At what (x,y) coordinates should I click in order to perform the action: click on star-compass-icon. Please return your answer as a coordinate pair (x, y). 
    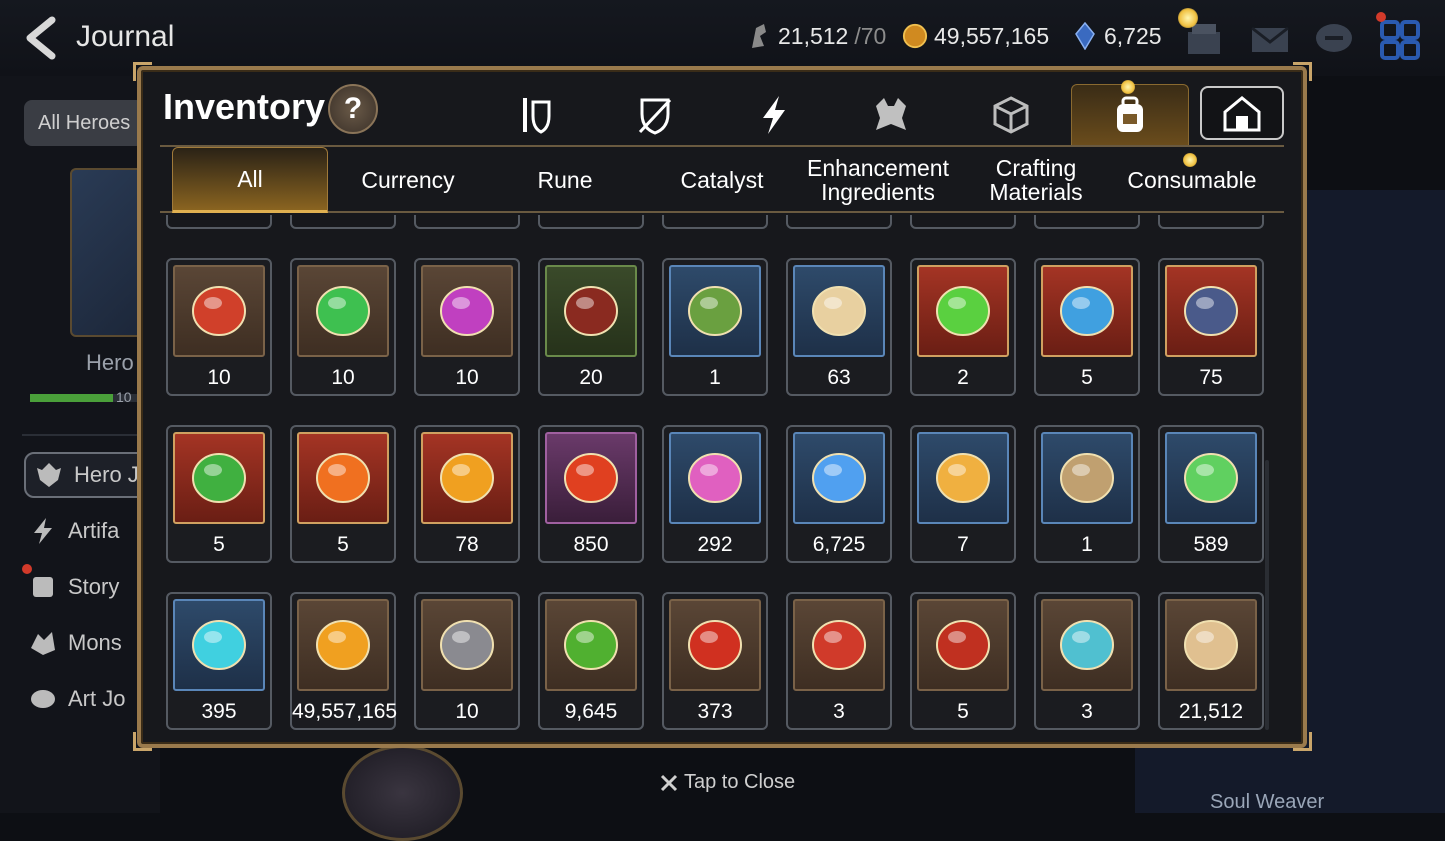
    Looking at the image, I should click on (963, 478).